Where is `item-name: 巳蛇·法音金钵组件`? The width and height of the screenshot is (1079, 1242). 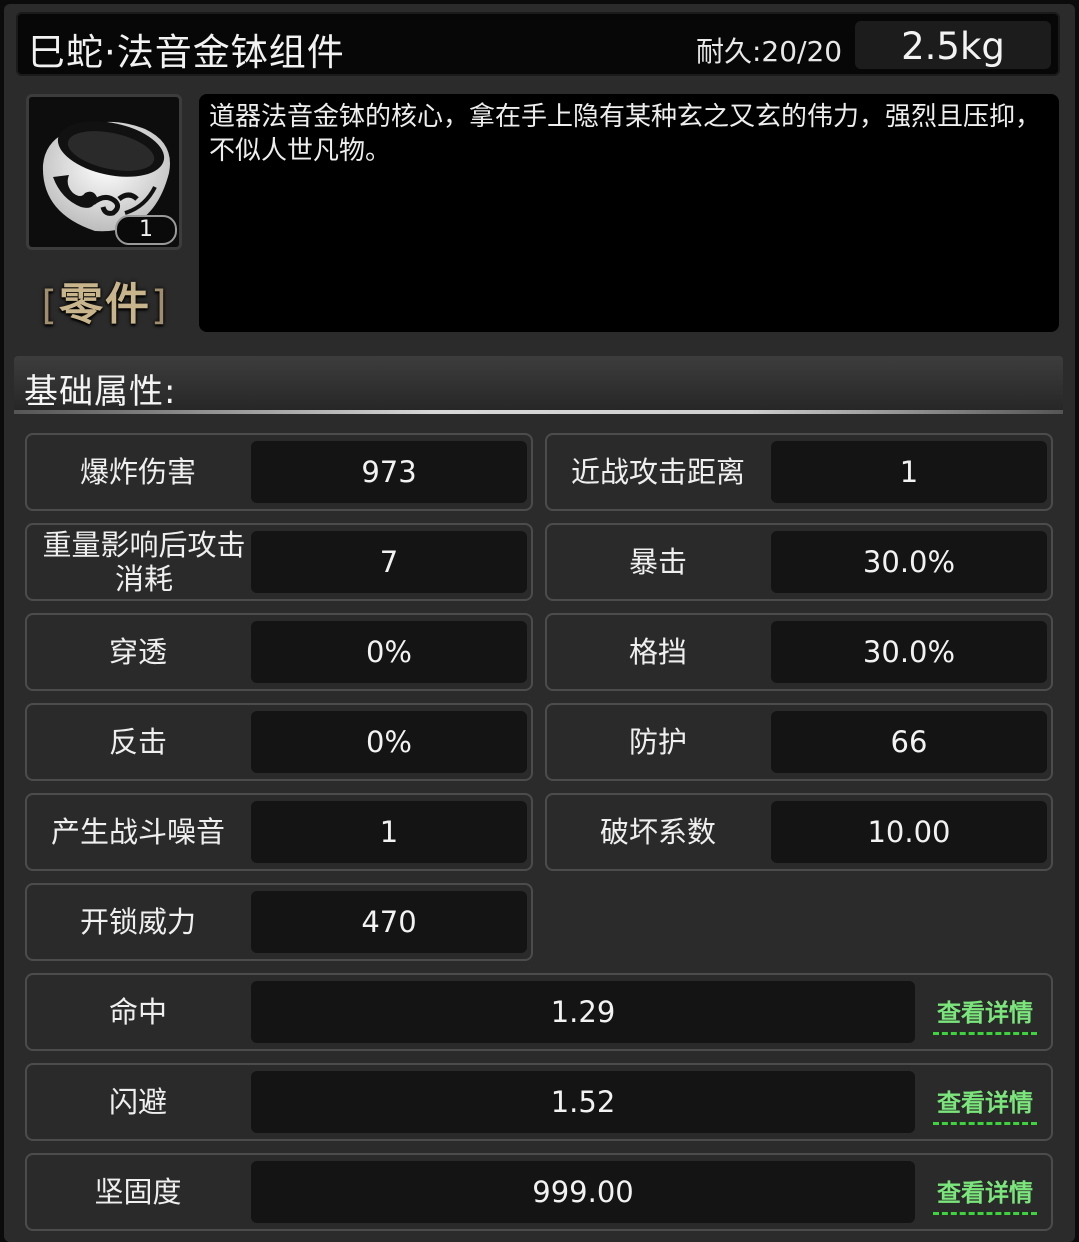 item-name: 巳蛇·法音金钵组件 is located at coordinates (186, 52).